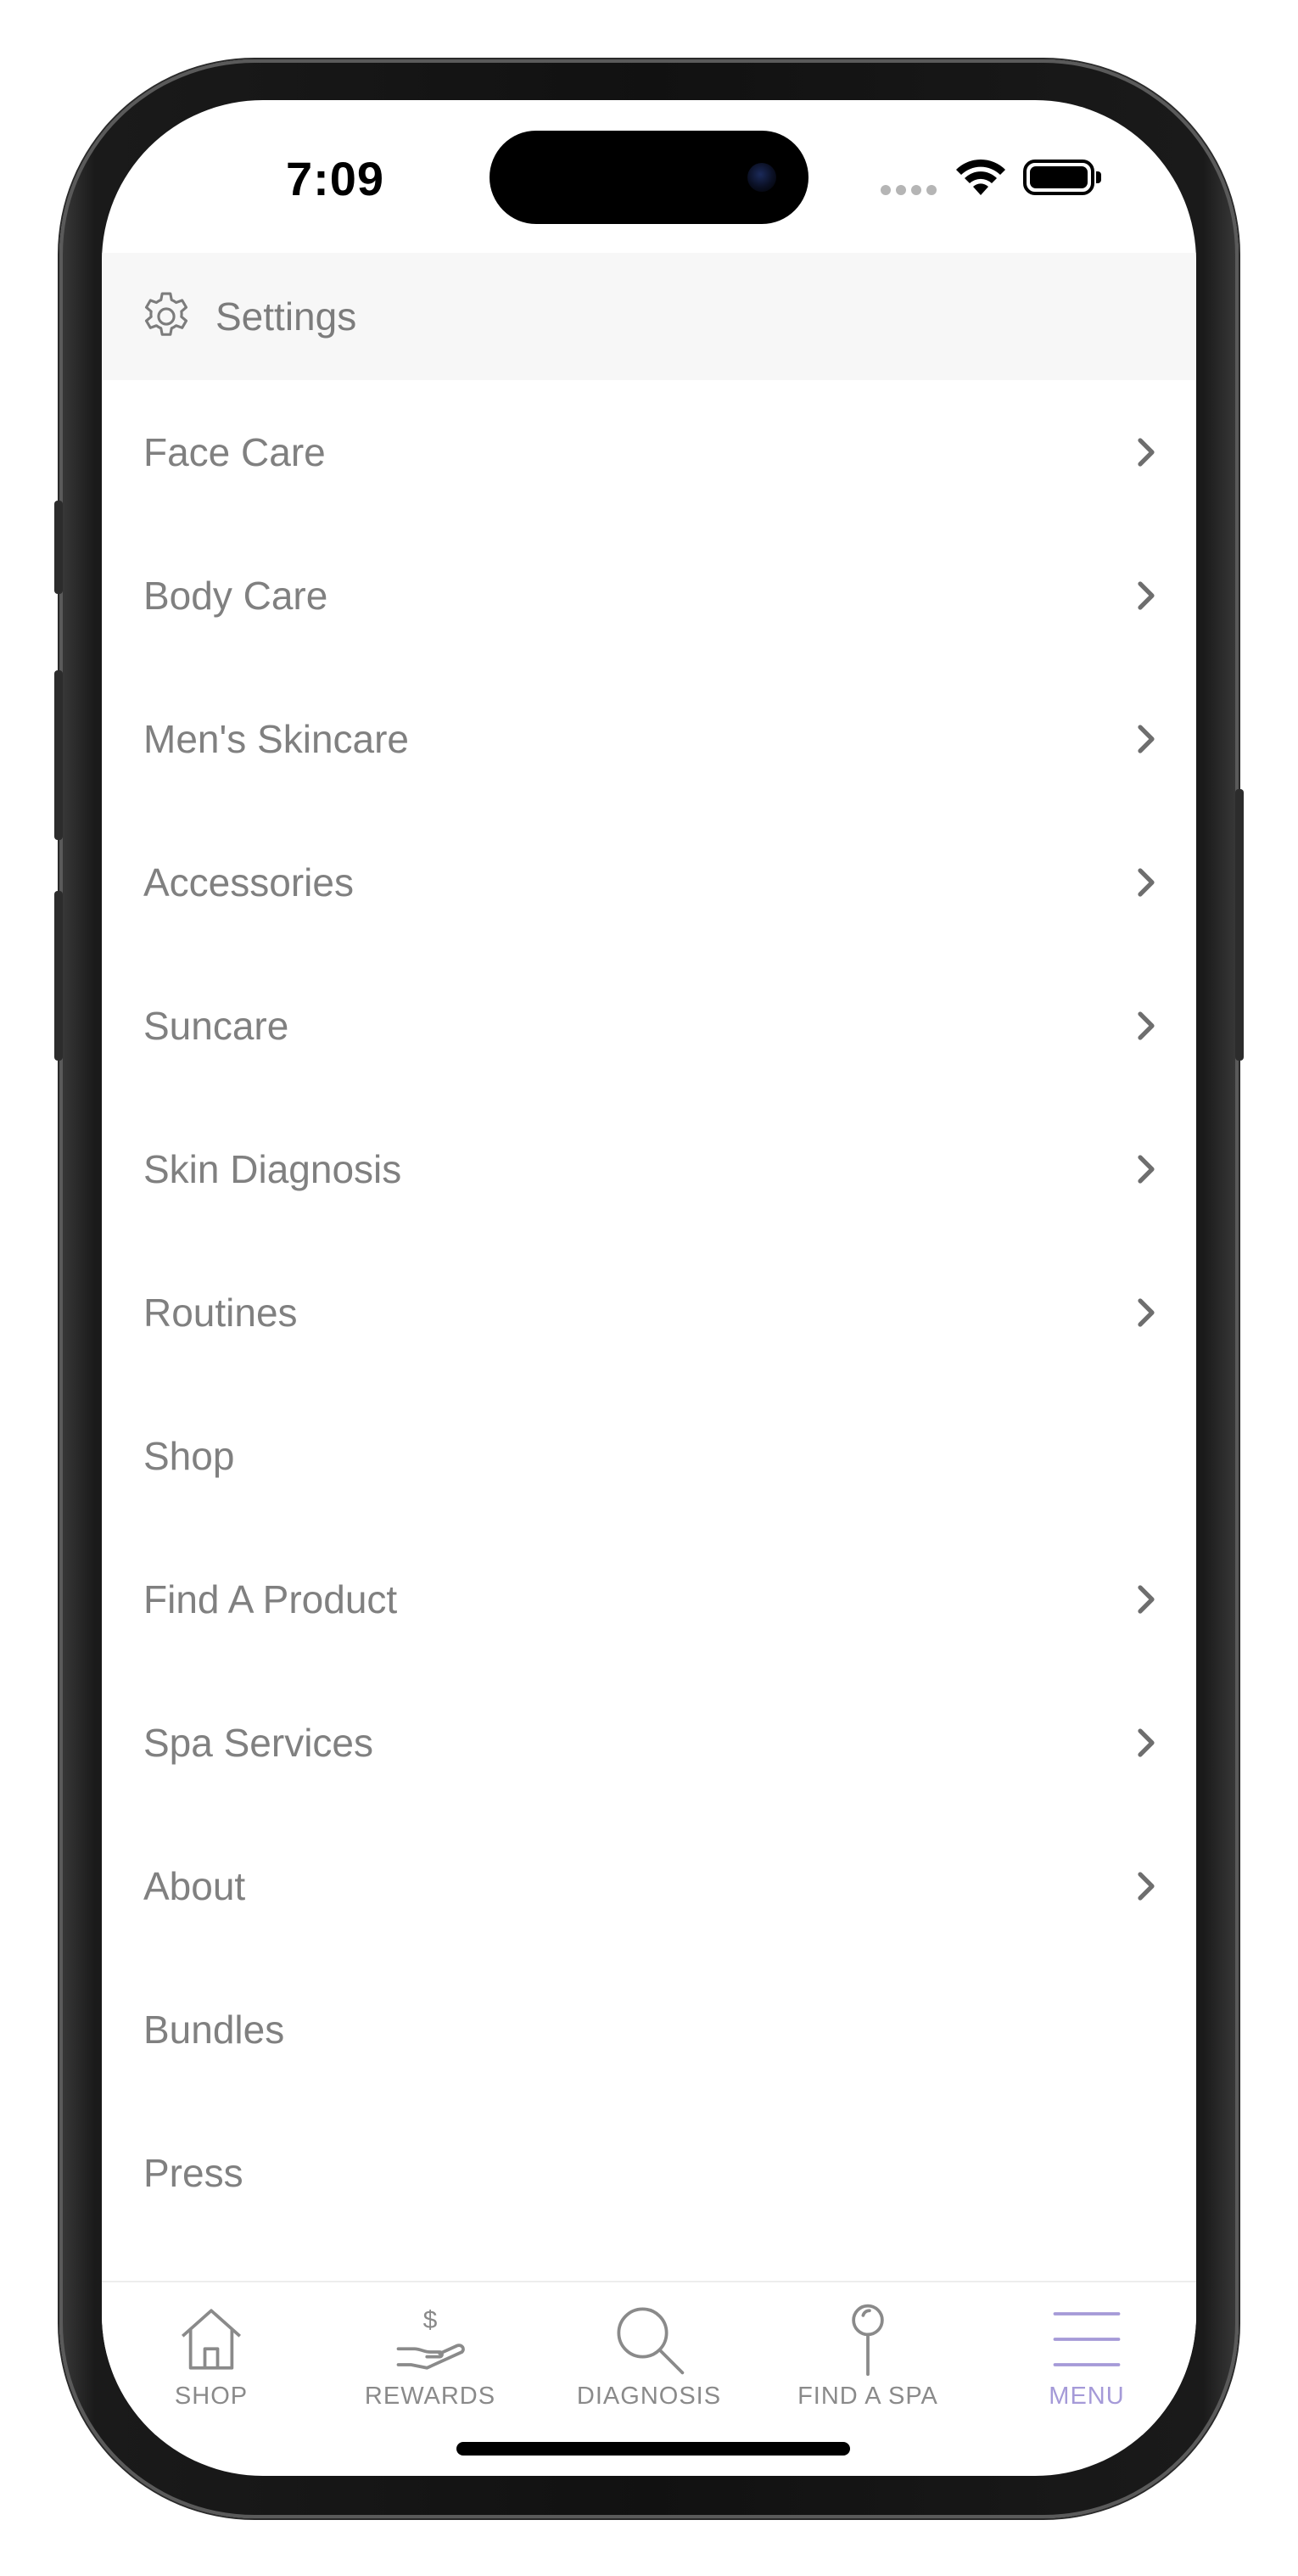  I want to click on wifi-icon, so click(980, 177).